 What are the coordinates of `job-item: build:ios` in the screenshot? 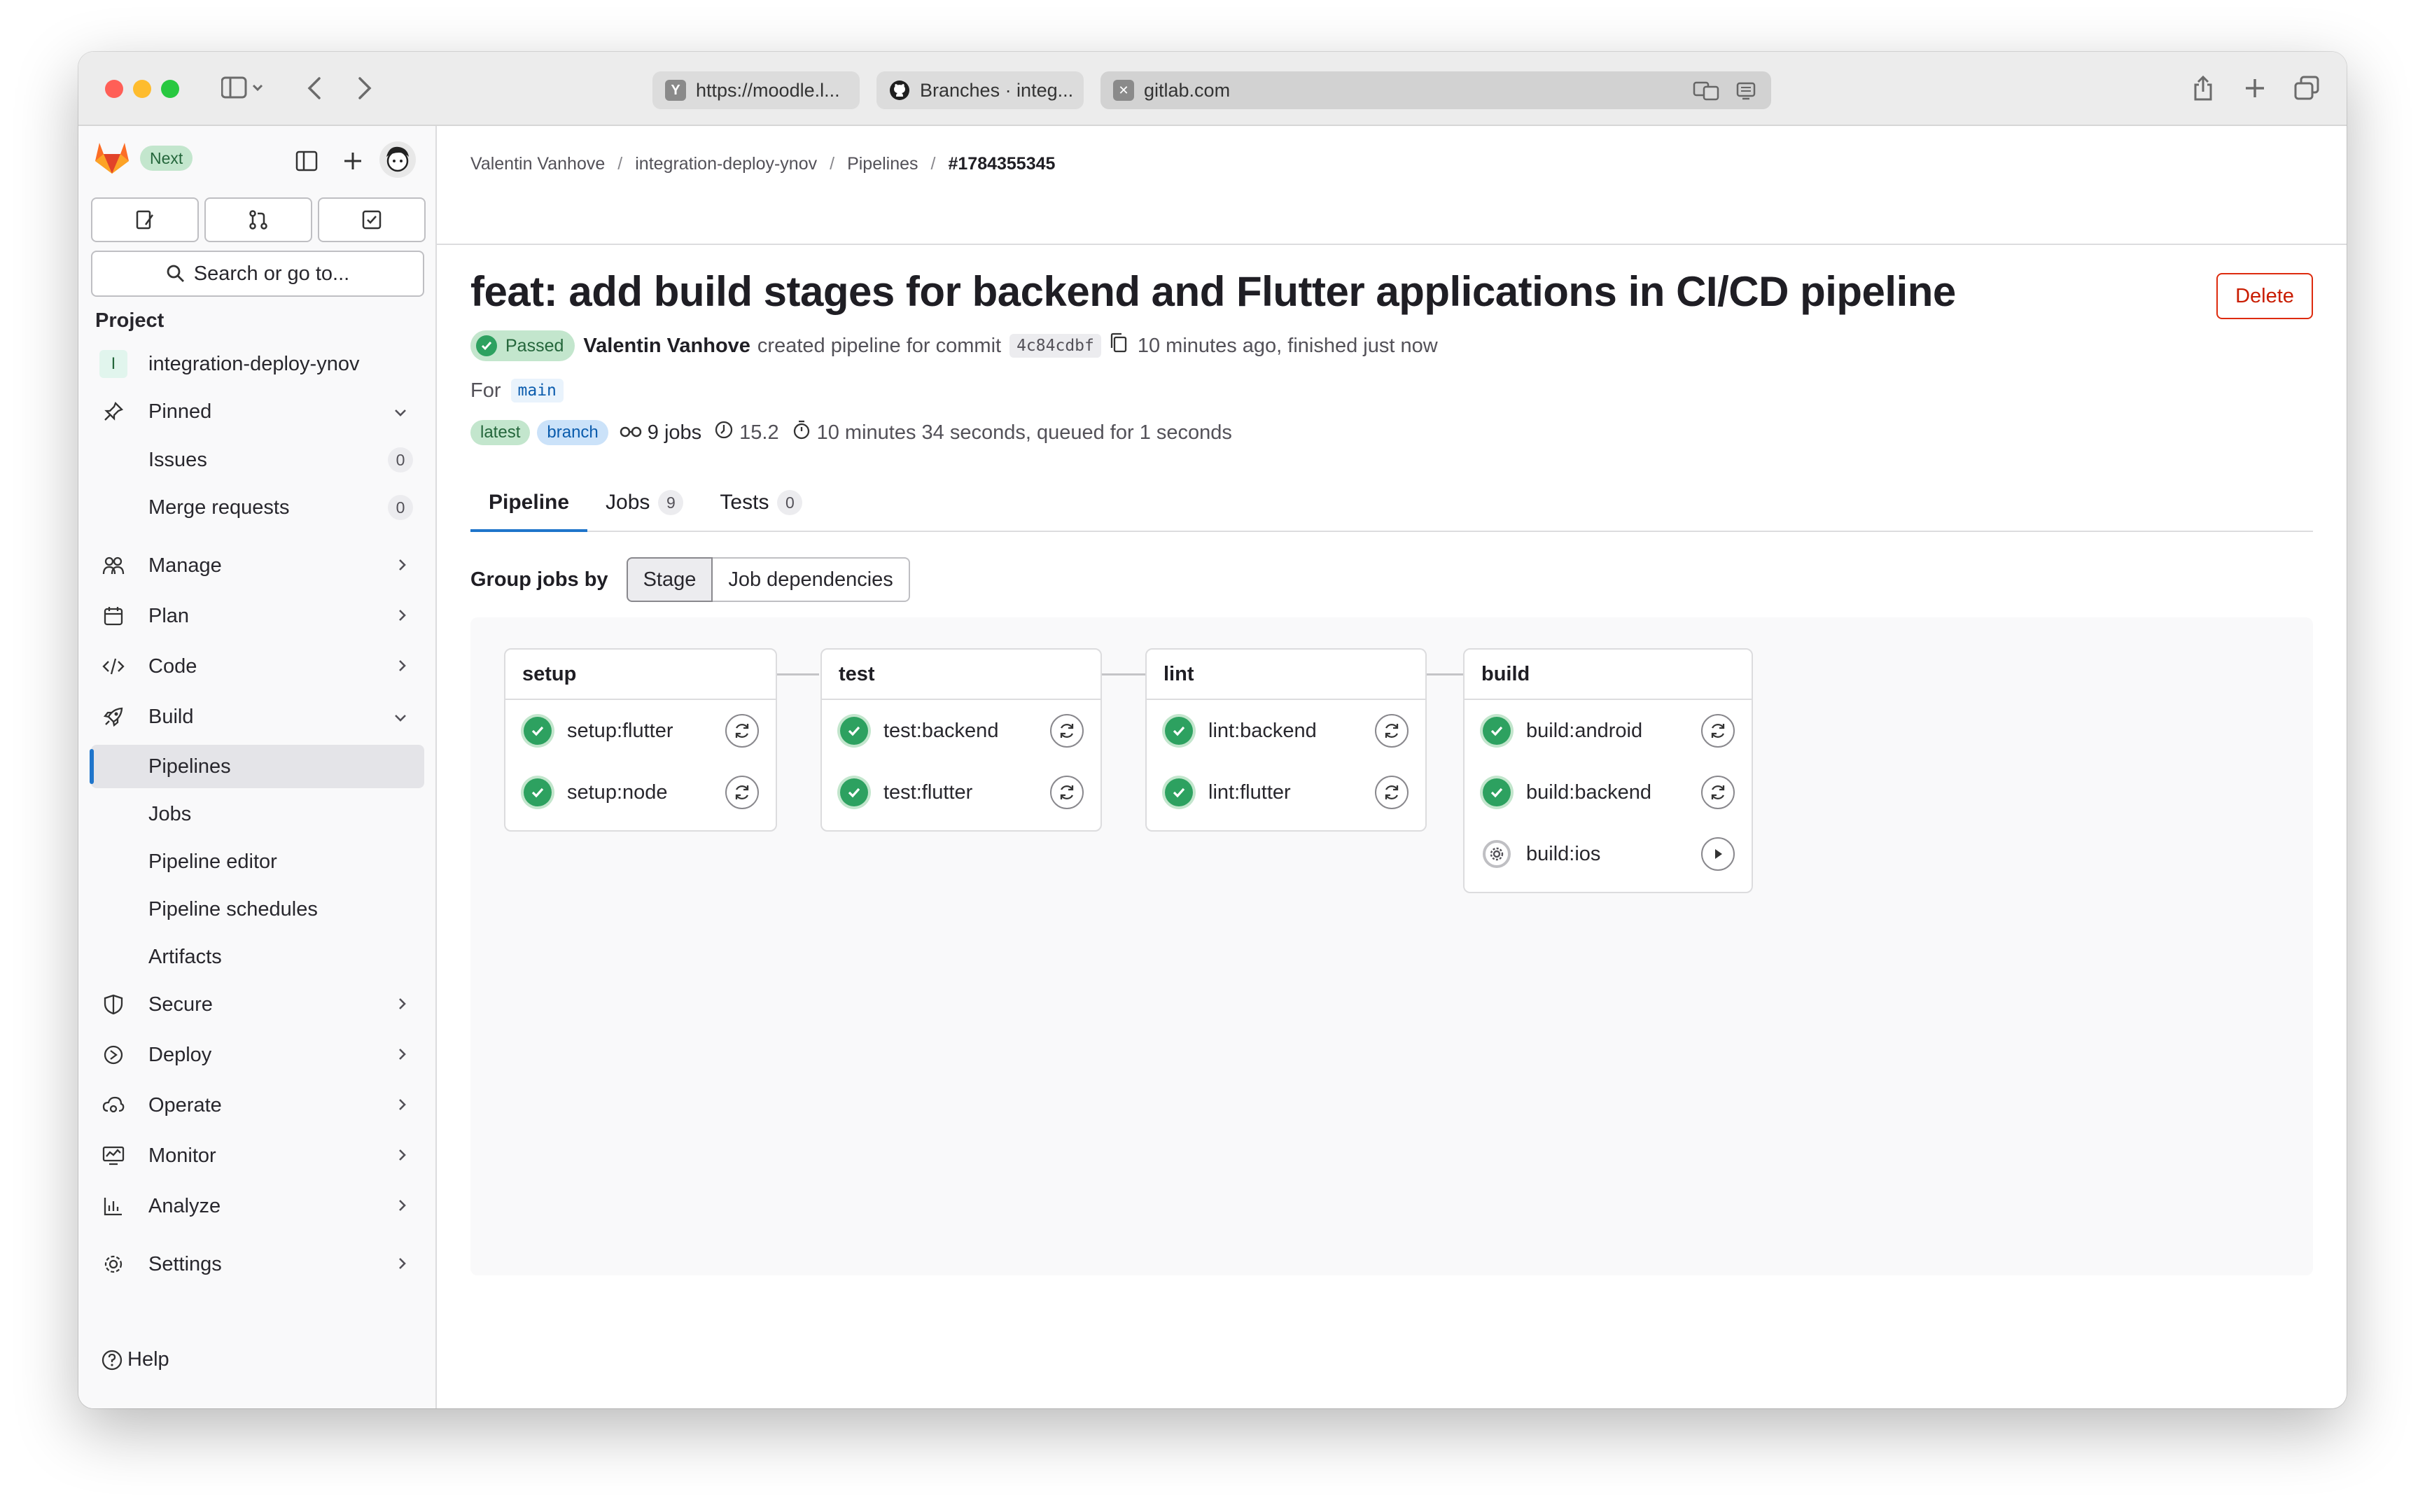 It's located at (1608, 854).